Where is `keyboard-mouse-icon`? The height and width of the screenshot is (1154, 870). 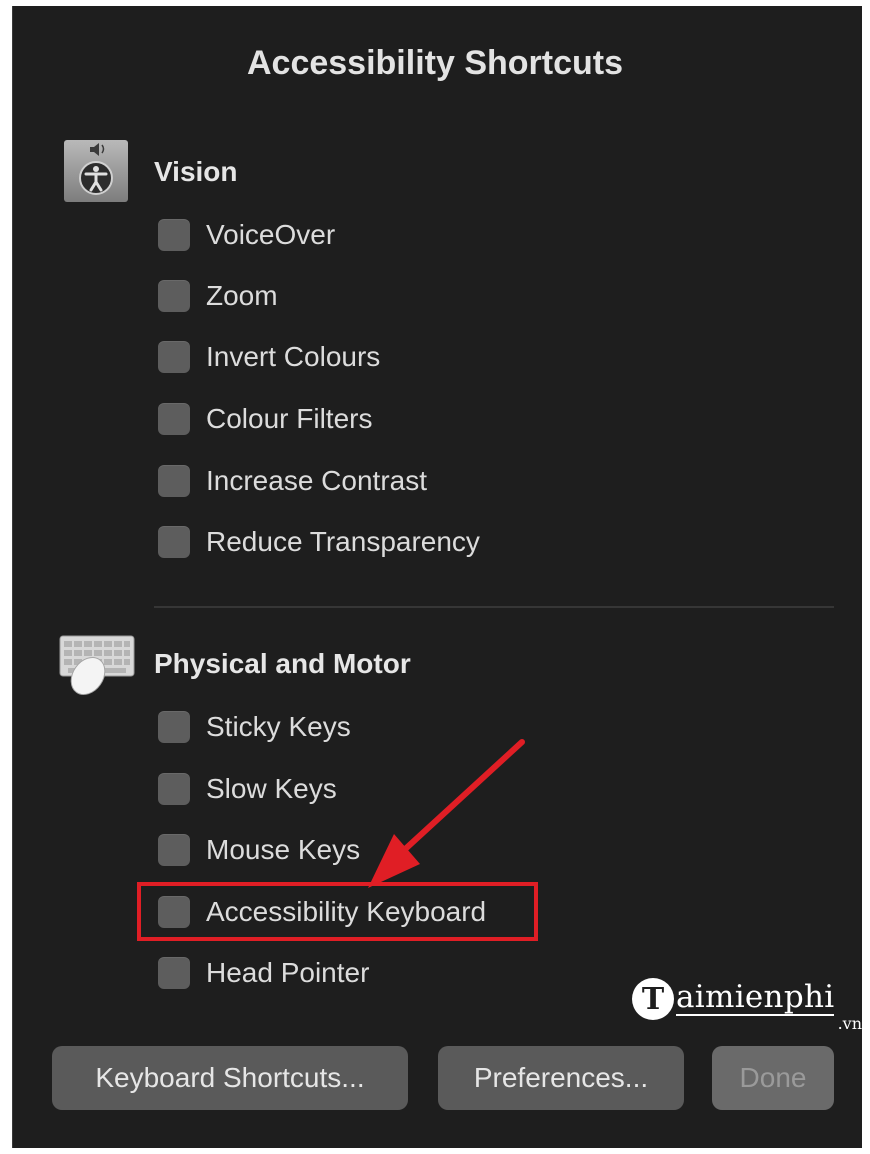
keyboard-mouse-icon is located at coordinates (97, 664).